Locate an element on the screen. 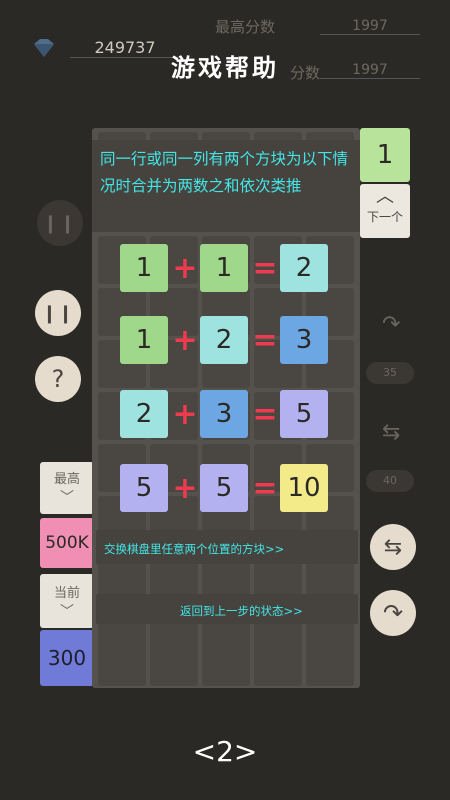 The width and height of the screenshot is (450, 800). equation-operand-a: 2 is located at coordinates (144, 414).